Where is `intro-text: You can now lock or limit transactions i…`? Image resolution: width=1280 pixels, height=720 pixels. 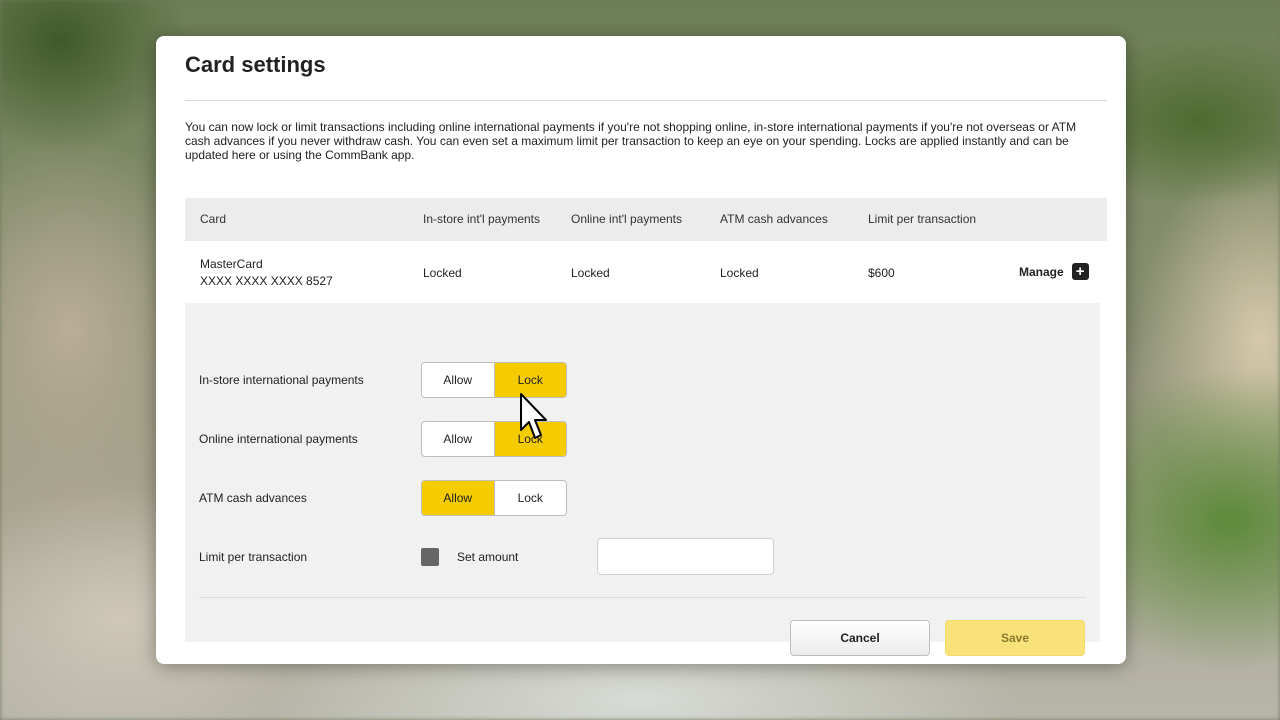
intro-text: You can now lock or limit transactions i… is located at coordinates (631, 141).